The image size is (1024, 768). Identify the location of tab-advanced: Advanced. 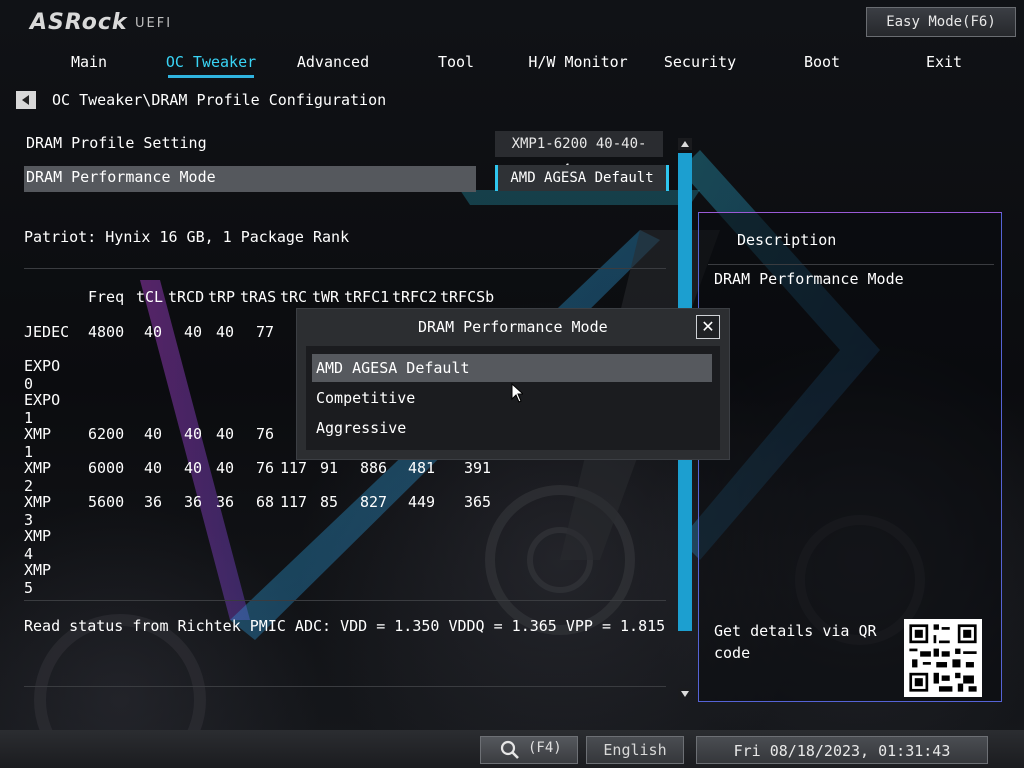
(333, 65).